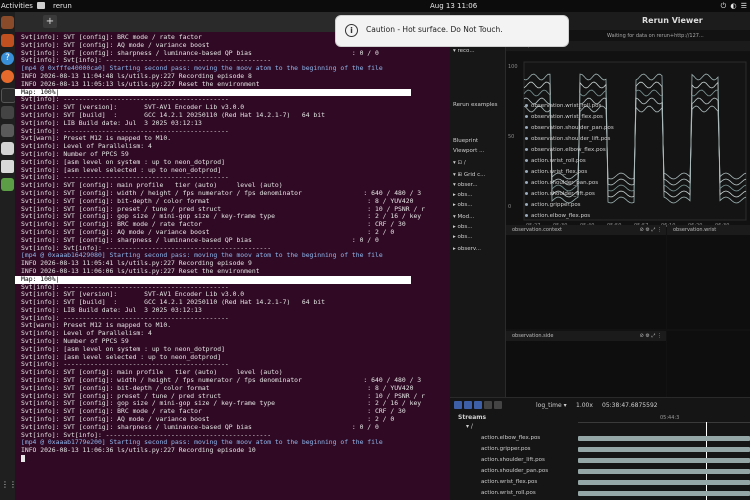  Describe the element at coordinates (7, 76) in the screenshot. I see `firefox-icon` at that location.